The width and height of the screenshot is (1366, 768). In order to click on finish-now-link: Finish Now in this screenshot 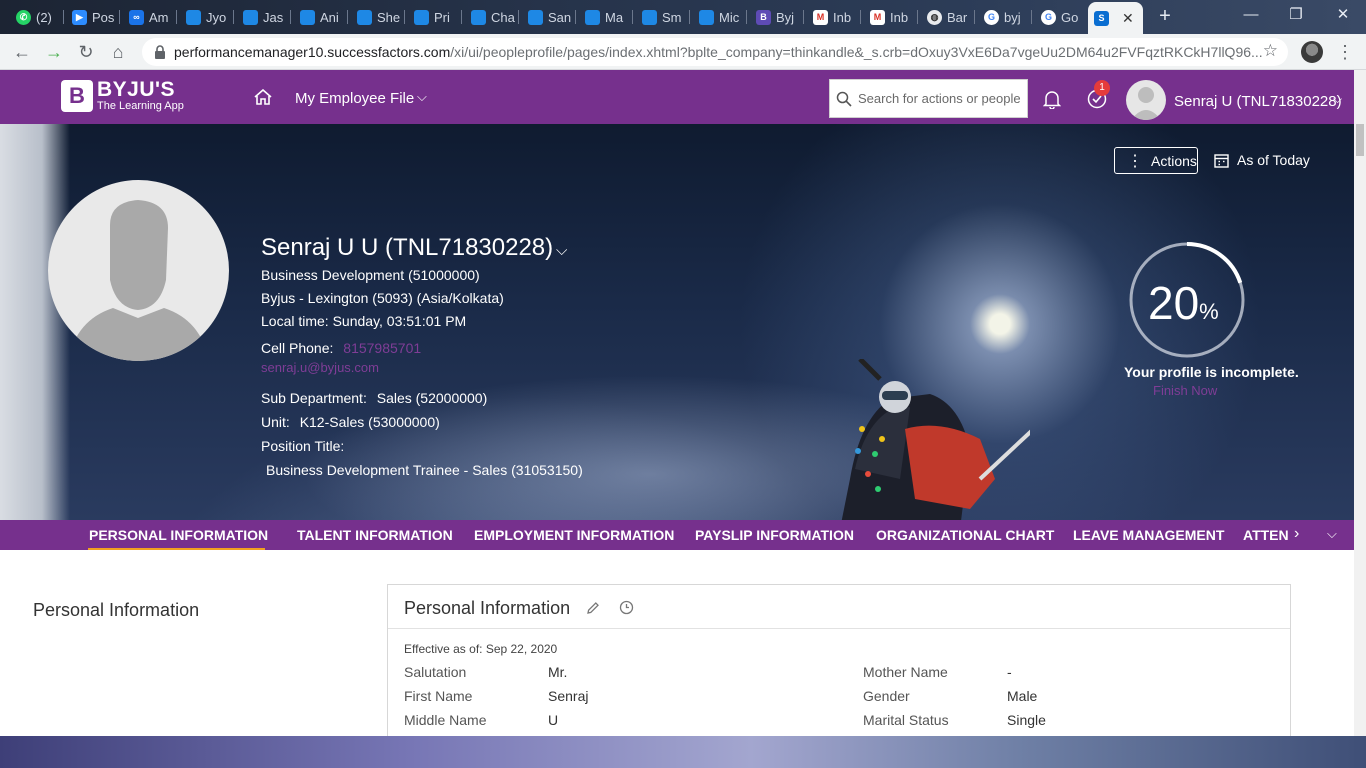, I will do `click(1185, 390)`.